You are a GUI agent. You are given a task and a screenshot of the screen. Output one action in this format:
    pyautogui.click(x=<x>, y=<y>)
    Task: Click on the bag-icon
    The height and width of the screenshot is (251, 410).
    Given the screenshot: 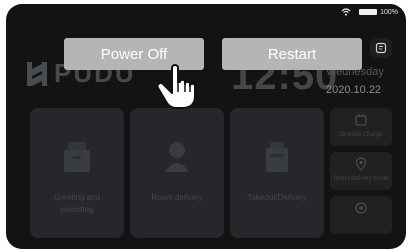 What is the action you would take?
    pyautogui.click(x=277, y=157)
    